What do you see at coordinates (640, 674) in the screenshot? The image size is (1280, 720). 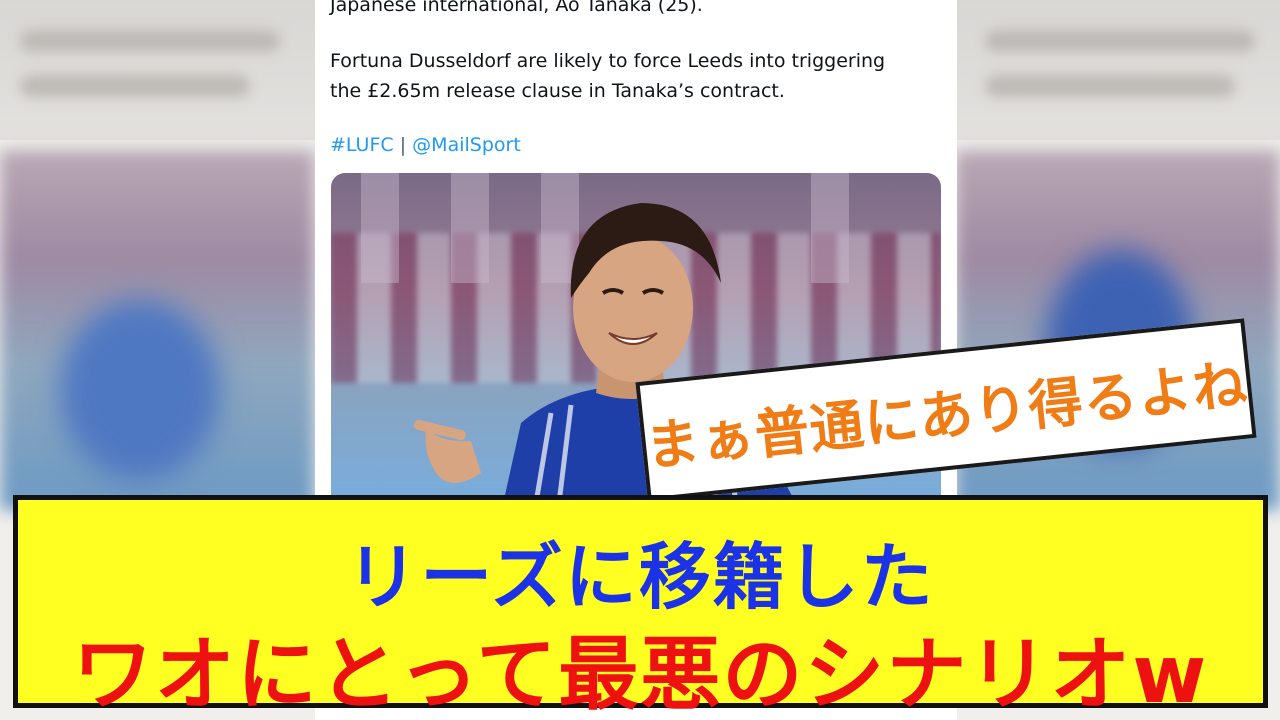 I see `caption-line-2: ワオにとって最悪のシナリオw` at bounding box center [640, 674].